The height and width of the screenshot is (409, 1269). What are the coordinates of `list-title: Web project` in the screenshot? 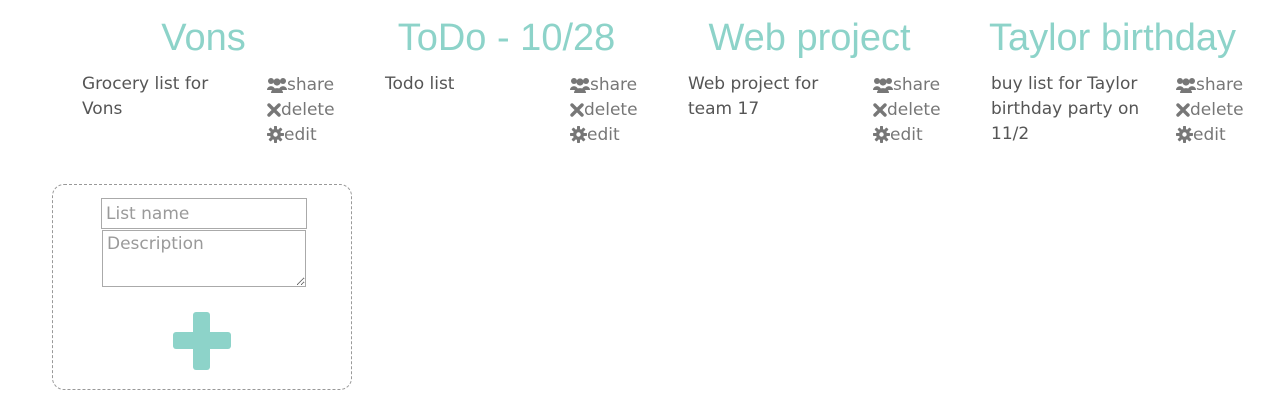 It's located at (809, 38).